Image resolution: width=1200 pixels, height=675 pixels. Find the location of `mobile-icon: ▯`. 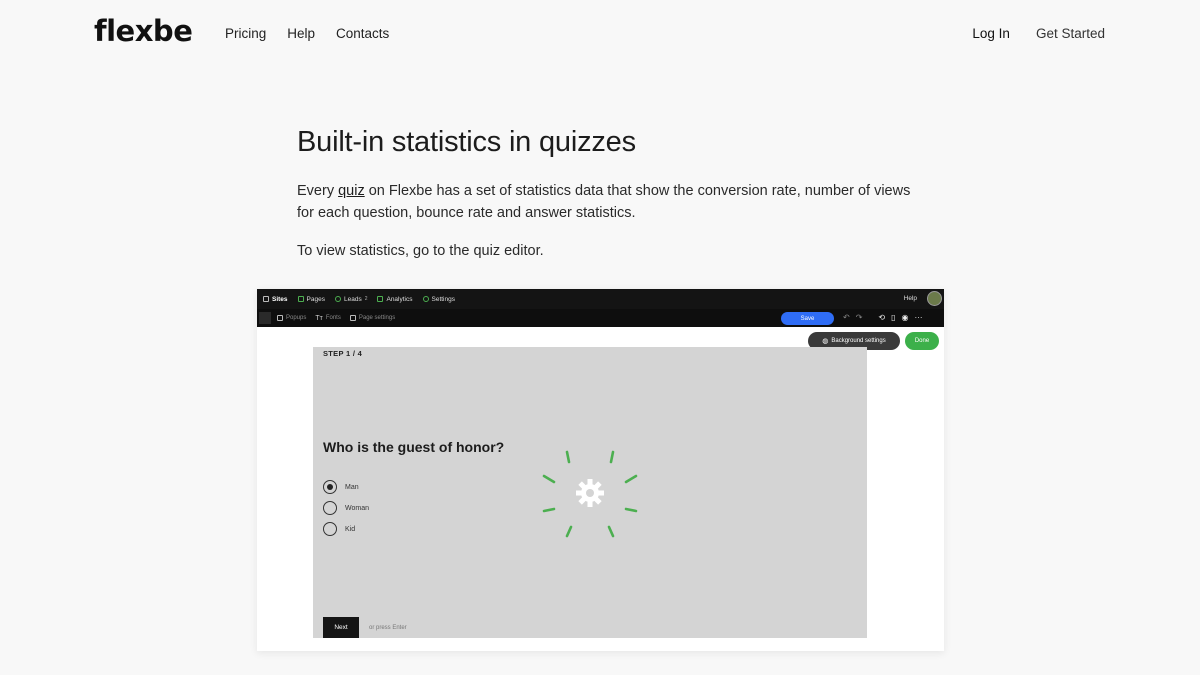

mobile-icon: ▯ is located at coordinates (893, 317).